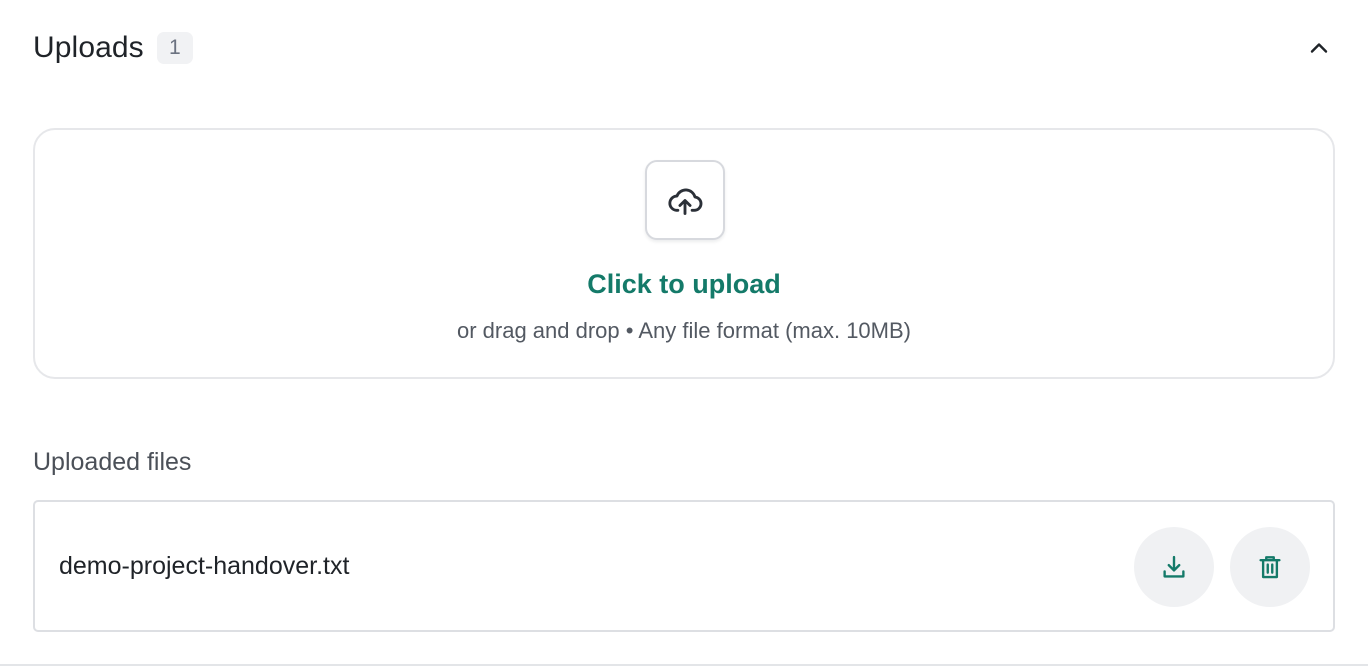 The width and height of the screenshot is (1368, 666). Describe the element at coordinates (684, 284) in the screenshot. I see `click-to-upload-link: Click to upload` at that location.